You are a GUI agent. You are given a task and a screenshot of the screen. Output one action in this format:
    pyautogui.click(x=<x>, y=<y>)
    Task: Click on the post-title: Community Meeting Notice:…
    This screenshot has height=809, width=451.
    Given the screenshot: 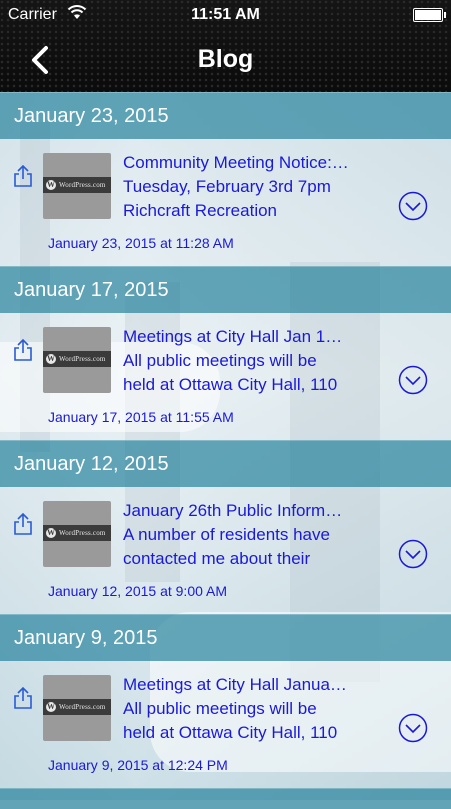 What is the action you would take?
    pyautogui.click(x=255, y=163)
    